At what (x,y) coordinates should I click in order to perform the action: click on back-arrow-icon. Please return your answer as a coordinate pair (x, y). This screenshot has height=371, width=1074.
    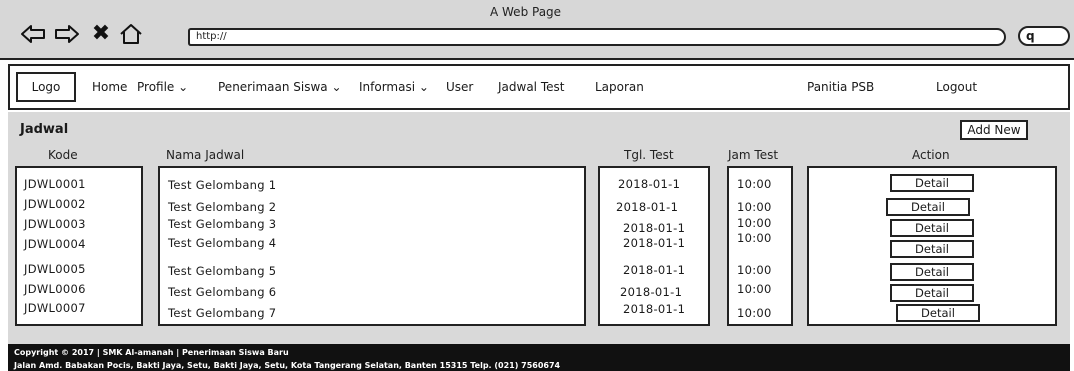
    Looking at the image, I should click on (33, 34).